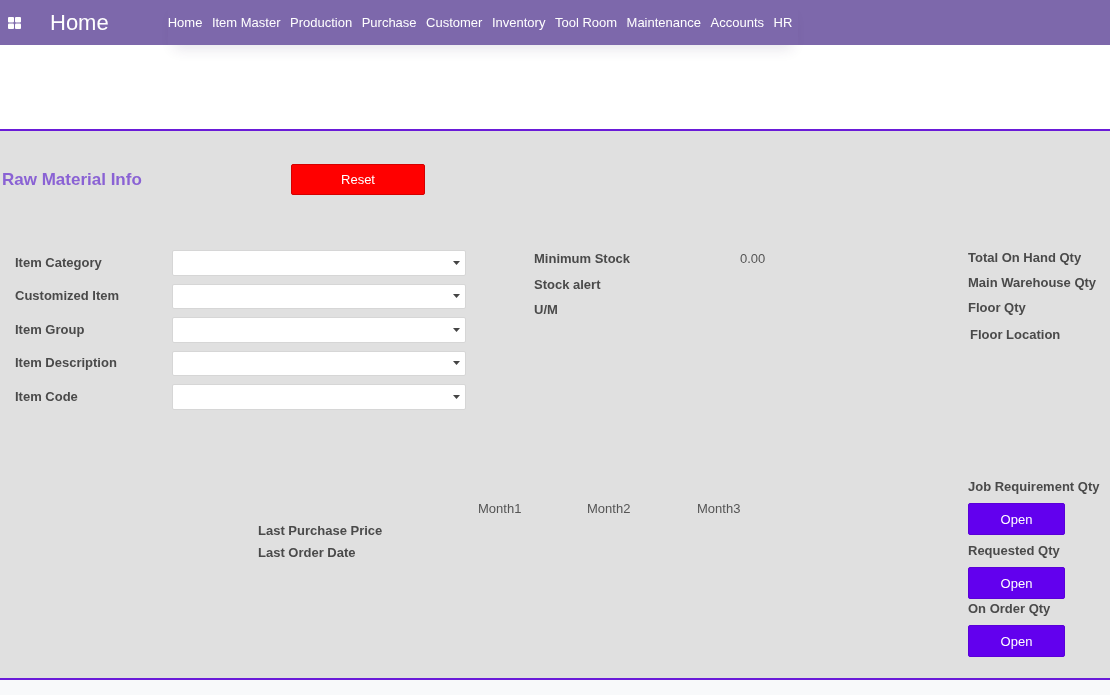 This screenshot has height=695, width=1110. What do you see at coordinates (663, 22) in the screenshot?
I see `nav-link: Maintenance` at bounding box center [663, 22].